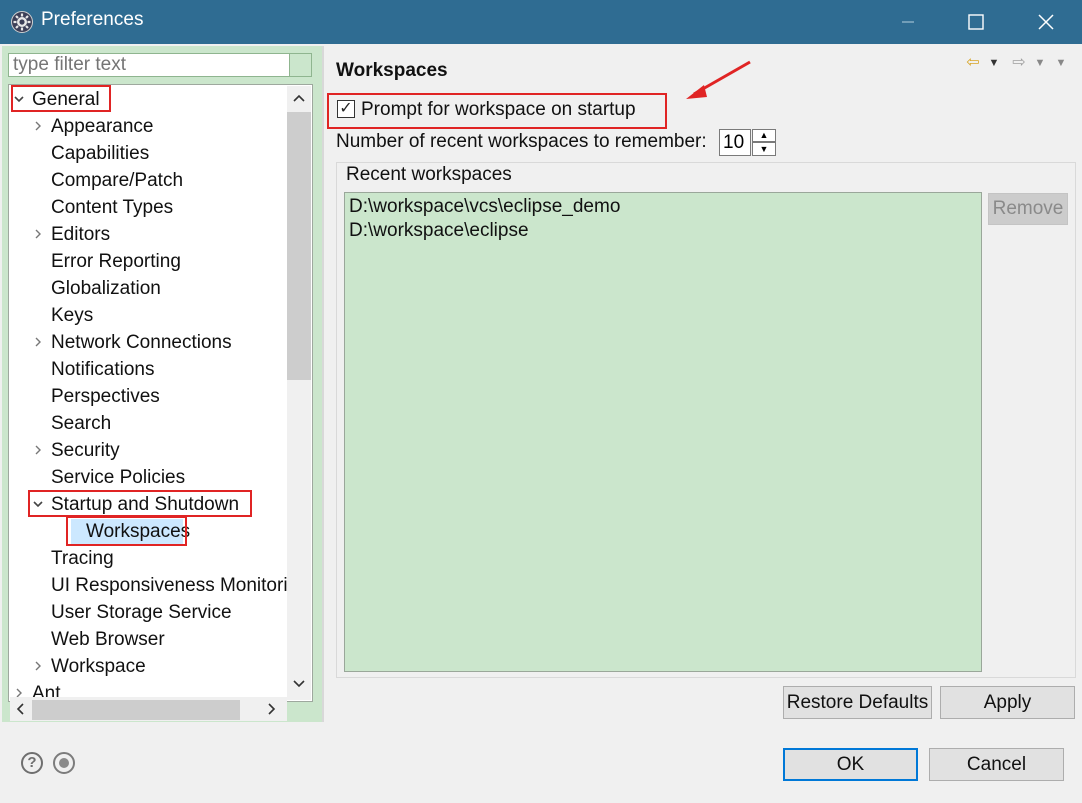  I want to click on maximize-button, so click(976, 22).